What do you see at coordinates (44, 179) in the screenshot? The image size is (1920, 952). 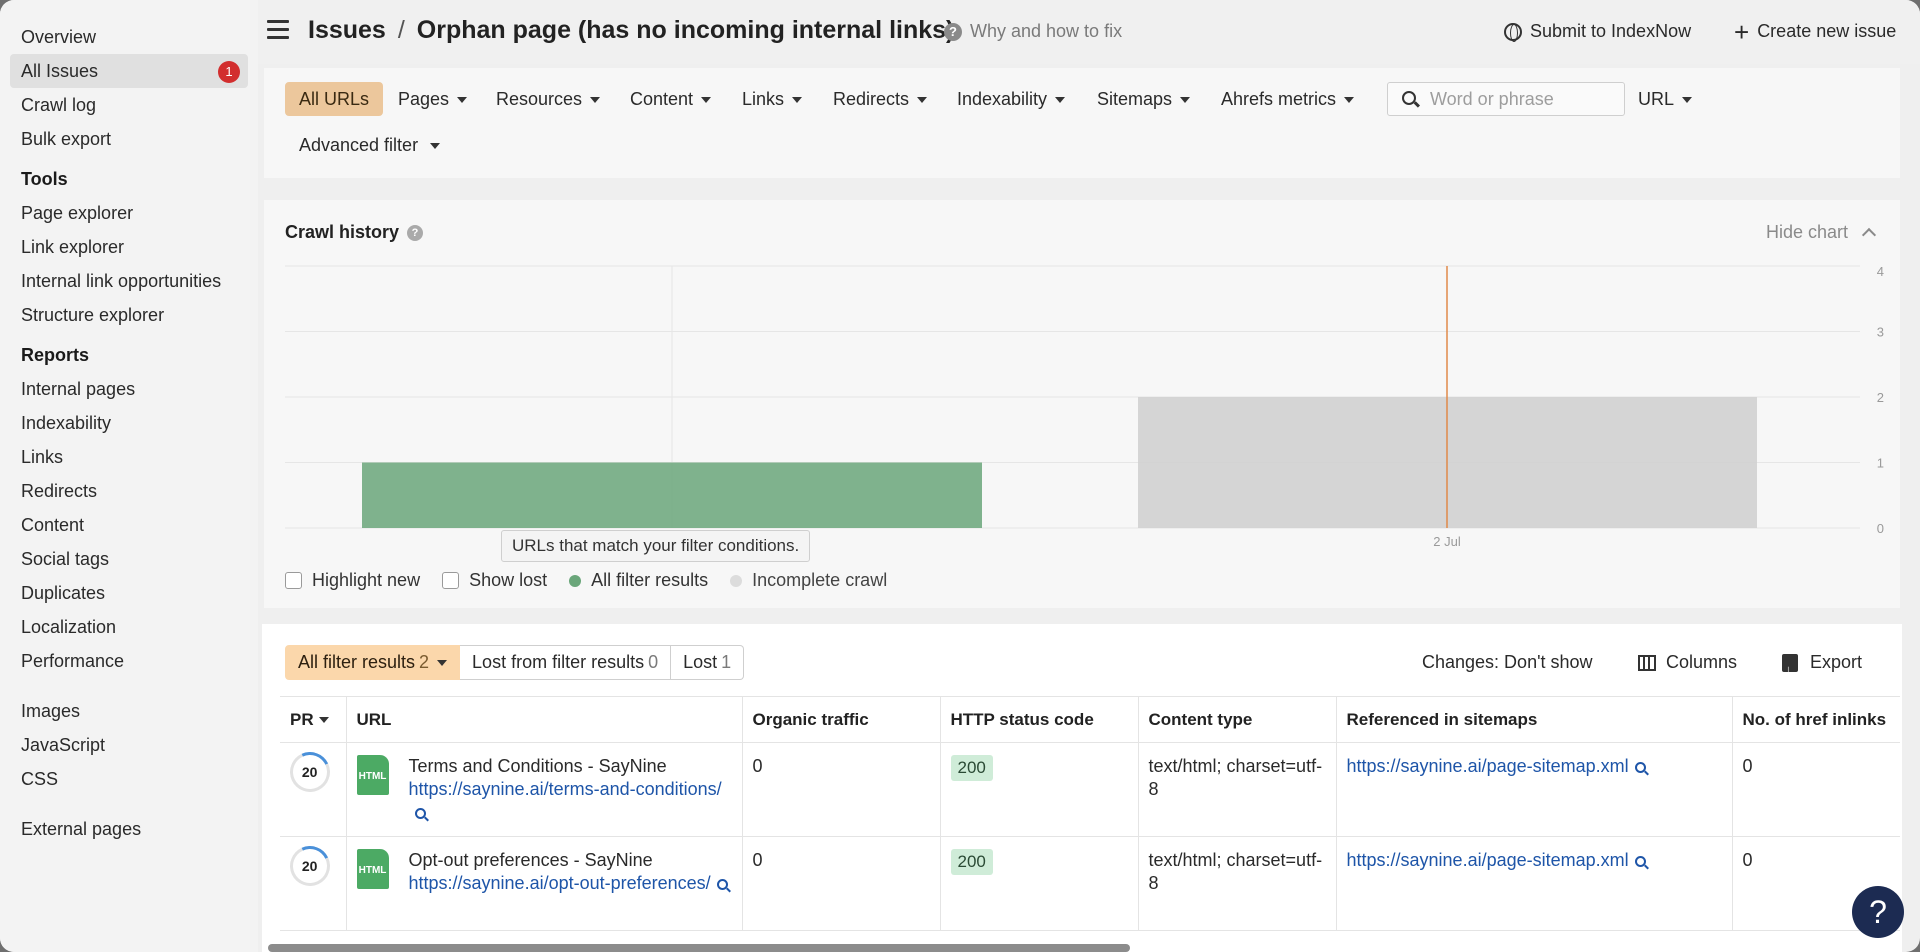 I see `sidebar-heading-tools: Tools` at bounding box center [44, 179].